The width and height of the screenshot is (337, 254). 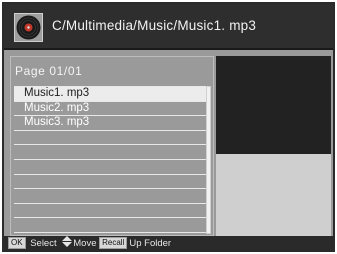 What do you see at coordinates (17, 243) in the screenshot?
I see `ok-key-badge: OK` at bounding box center [17, 243].